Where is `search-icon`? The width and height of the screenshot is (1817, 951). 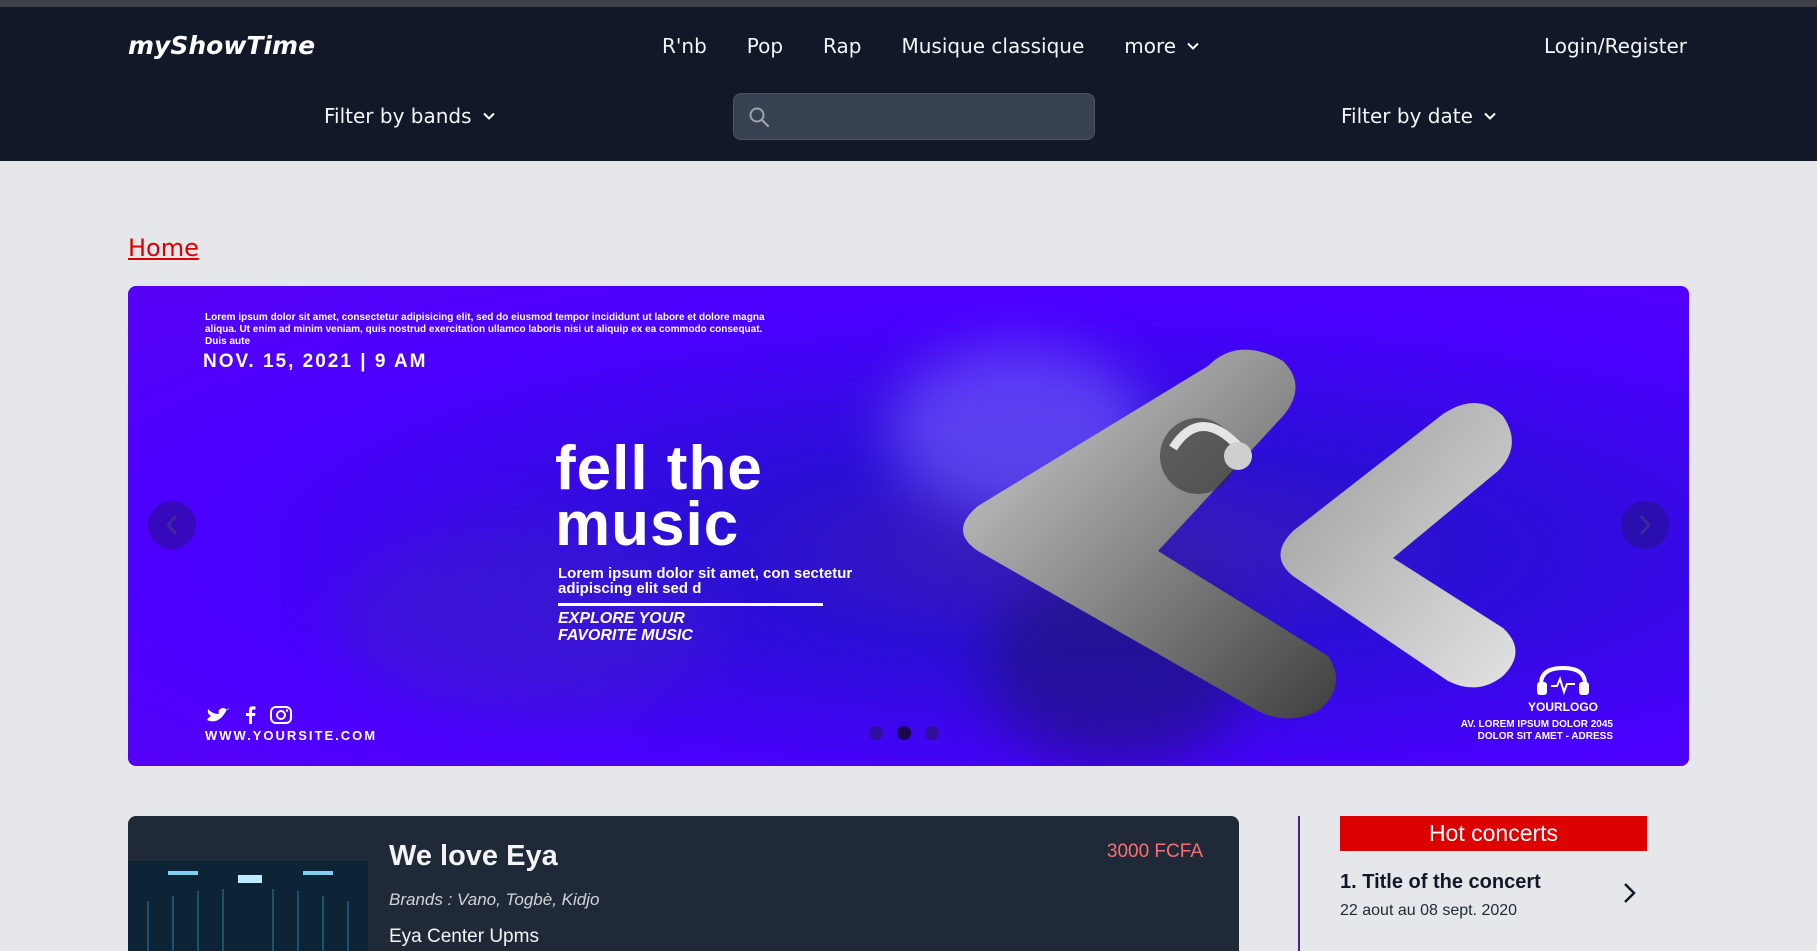 search-icon is located at coordinates (759, 117).